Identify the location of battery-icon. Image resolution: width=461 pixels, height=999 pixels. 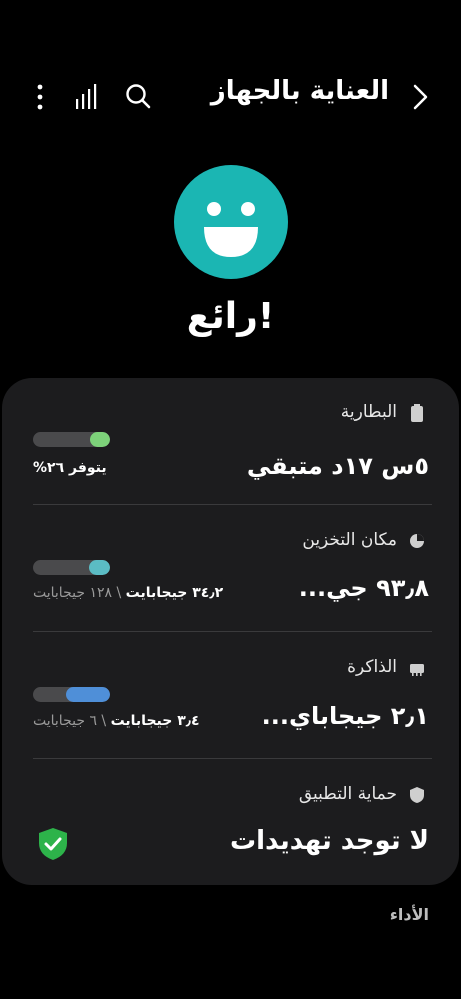
(417, 413).